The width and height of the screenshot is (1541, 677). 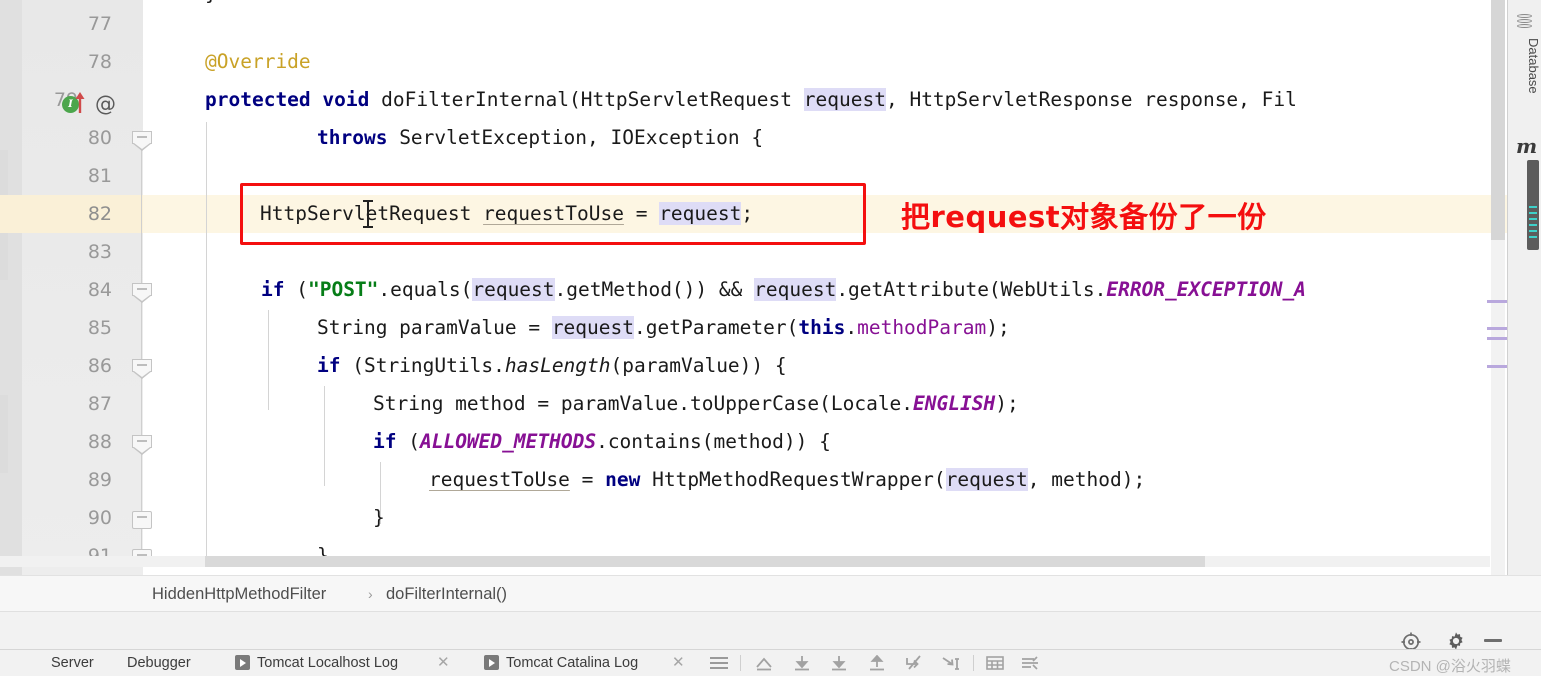 What do you see at coordinates (877, 665) in the screenshot?
I see `force-step-into-icon` at bounding box center [877, 665].